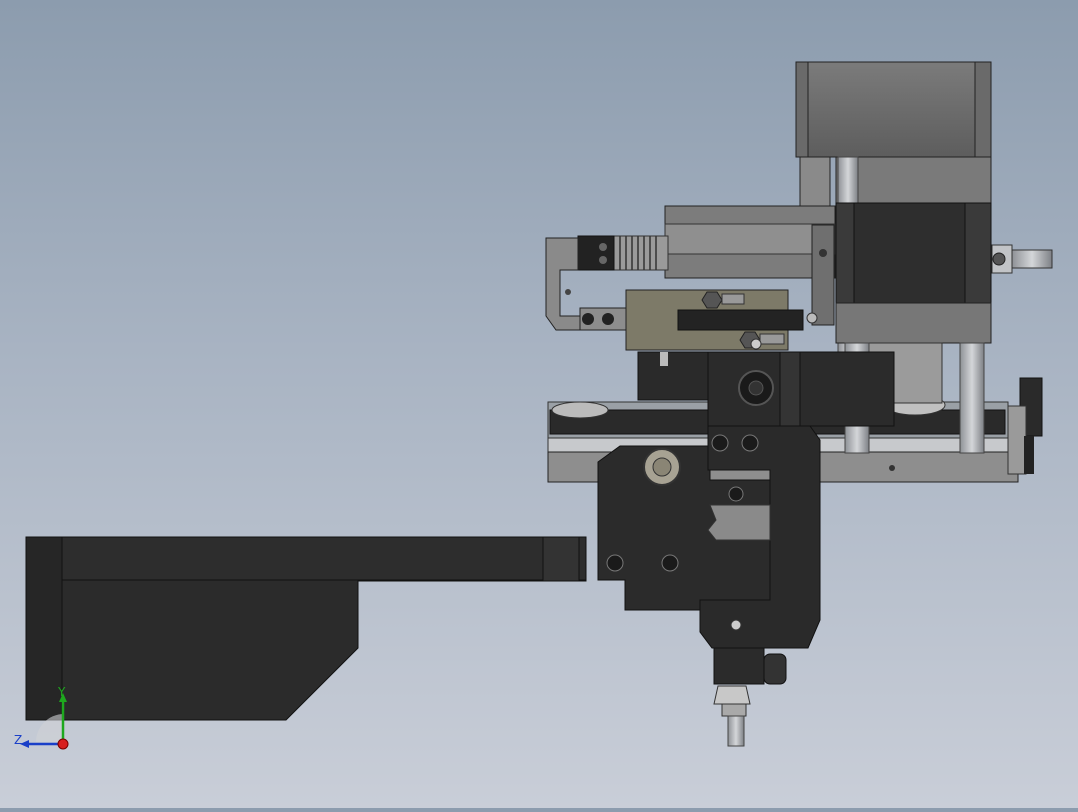 This screenshot has width=1078, height=812. What do you see at coordinates (750, 697) in the screenshot?
I see `nozzle-fitting` at bounding box center [750, 697].